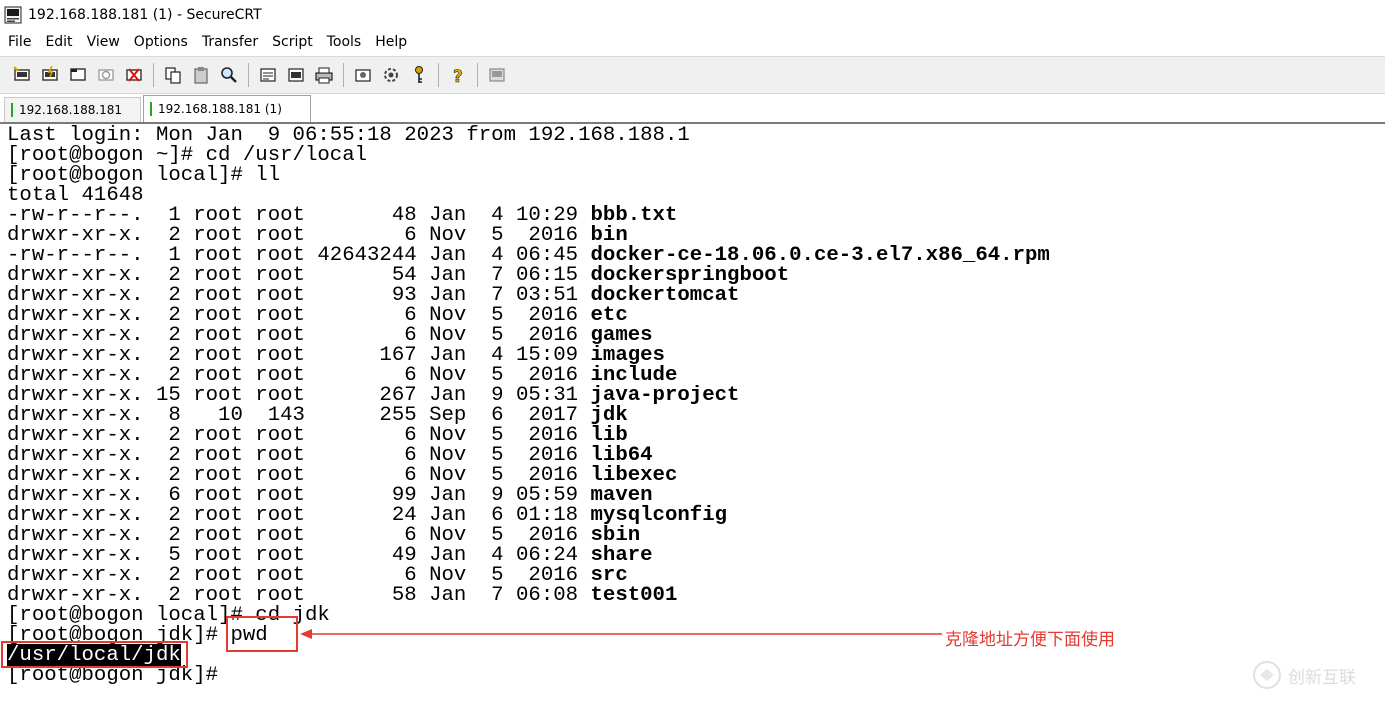 This screenshot has width=1385, height=705. Describe the element at coordinates (1030, 640) in the screenshot. I see `annotation-text: 克隆地址方便下面使用` at that location.